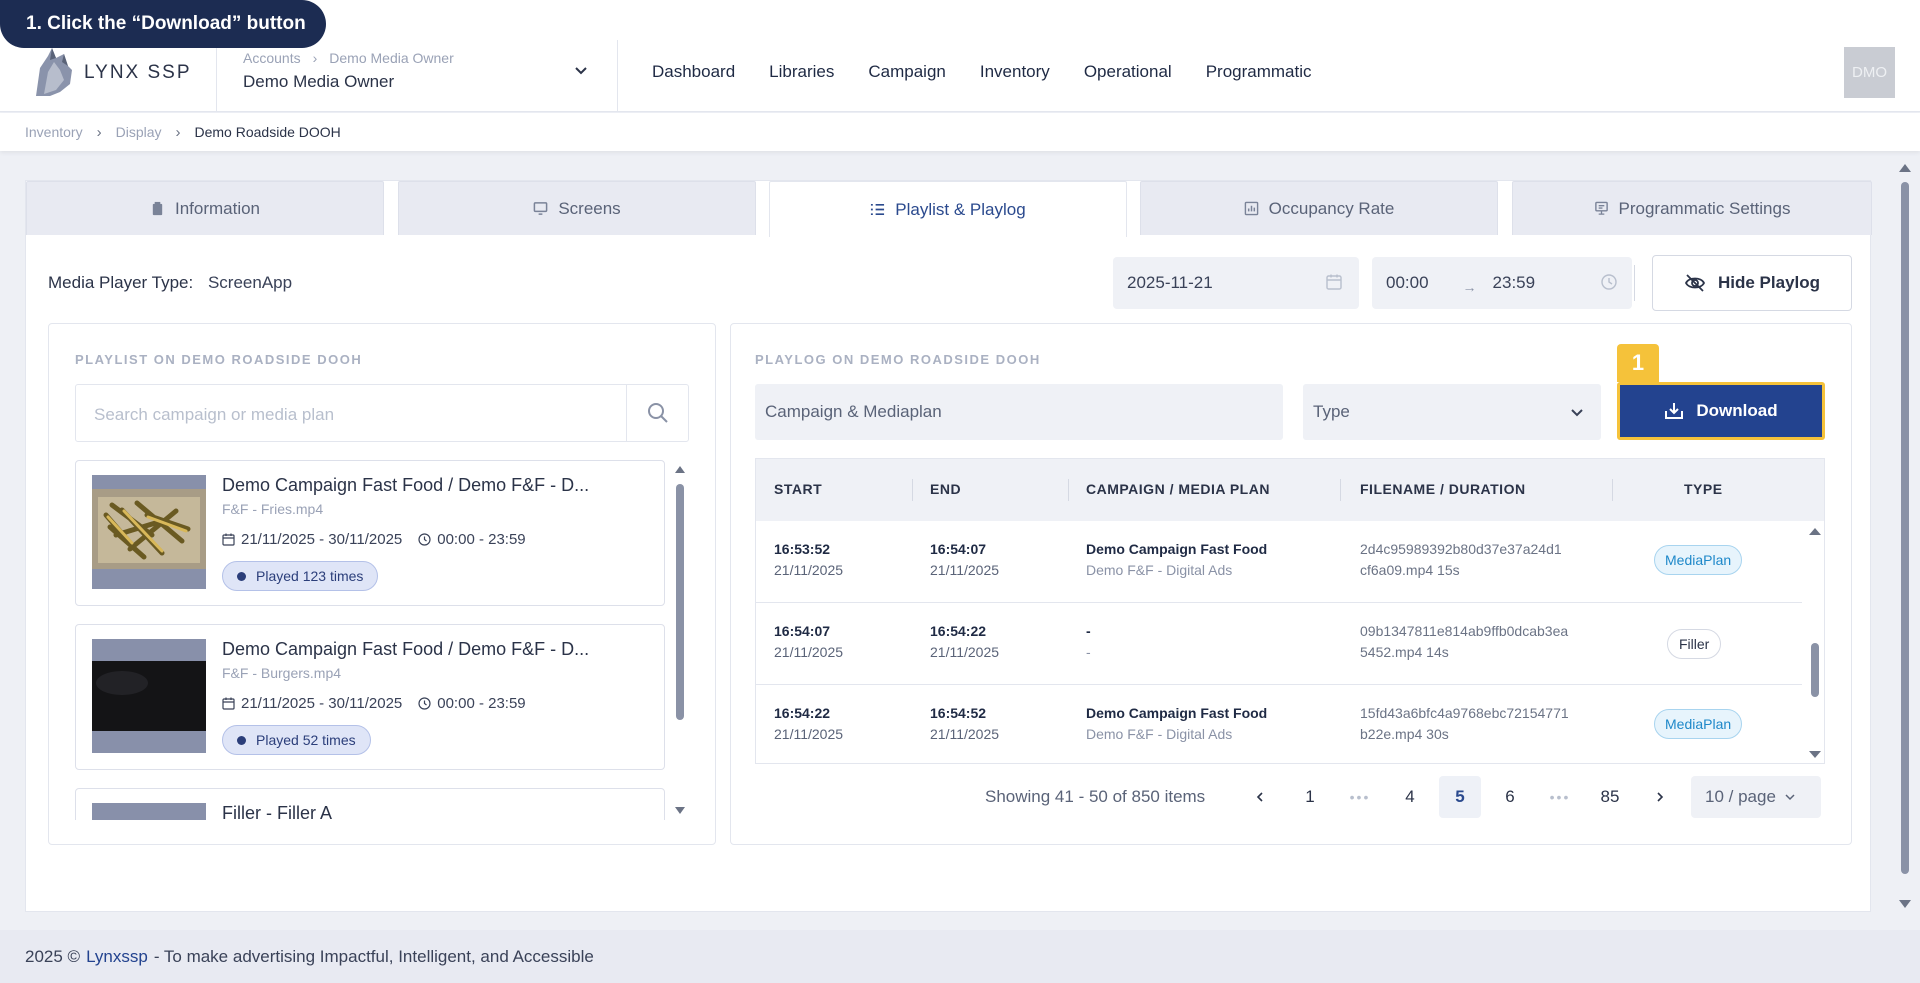 Image resolution: width=1920 pixels, height=983 pixels. I want to click on playlist-item-file: F&F - Burgers.mp4, so click(282, 673).